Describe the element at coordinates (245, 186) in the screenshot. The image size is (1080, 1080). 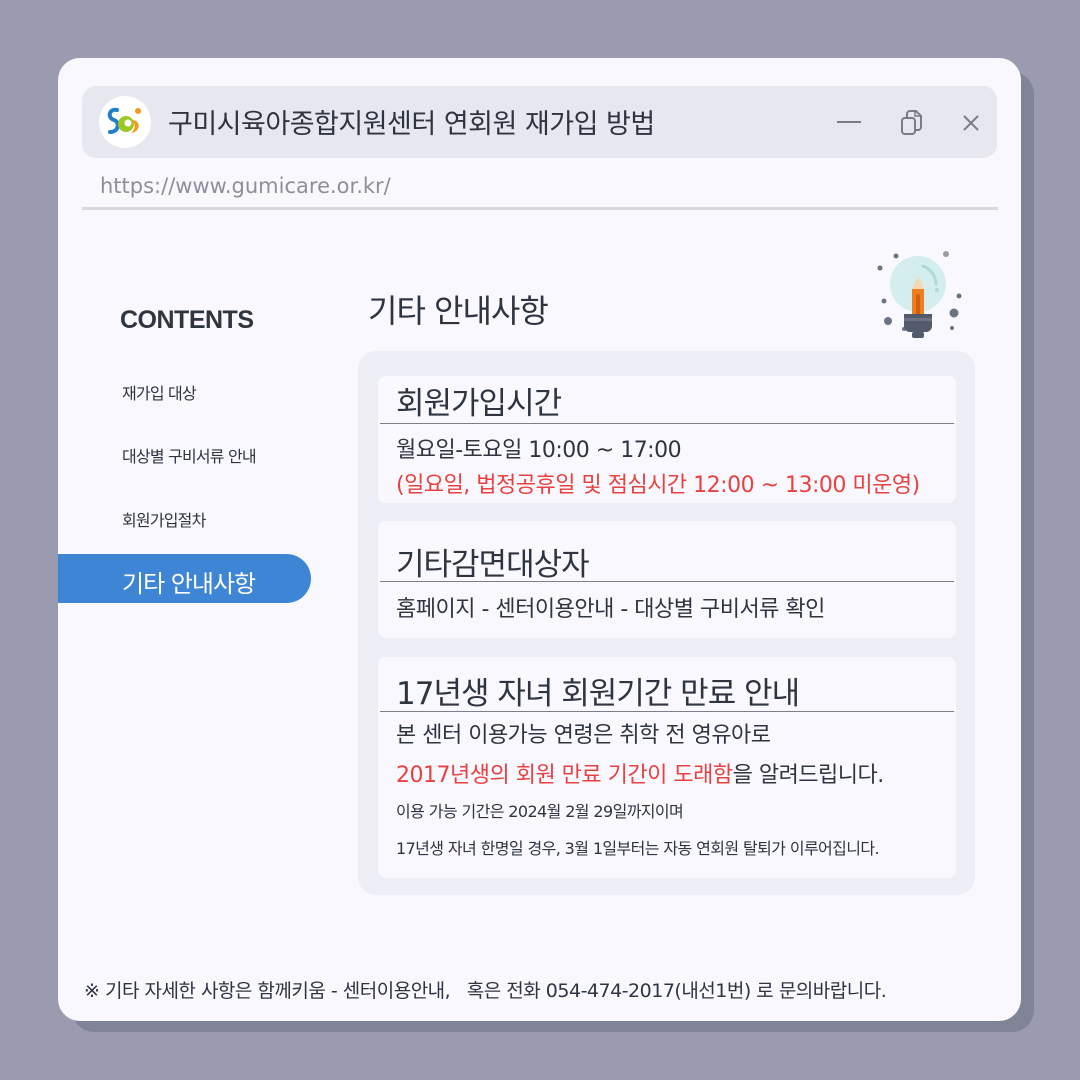
I see `address-bar-url: https://www.gumicare.or.kr/` at that location.